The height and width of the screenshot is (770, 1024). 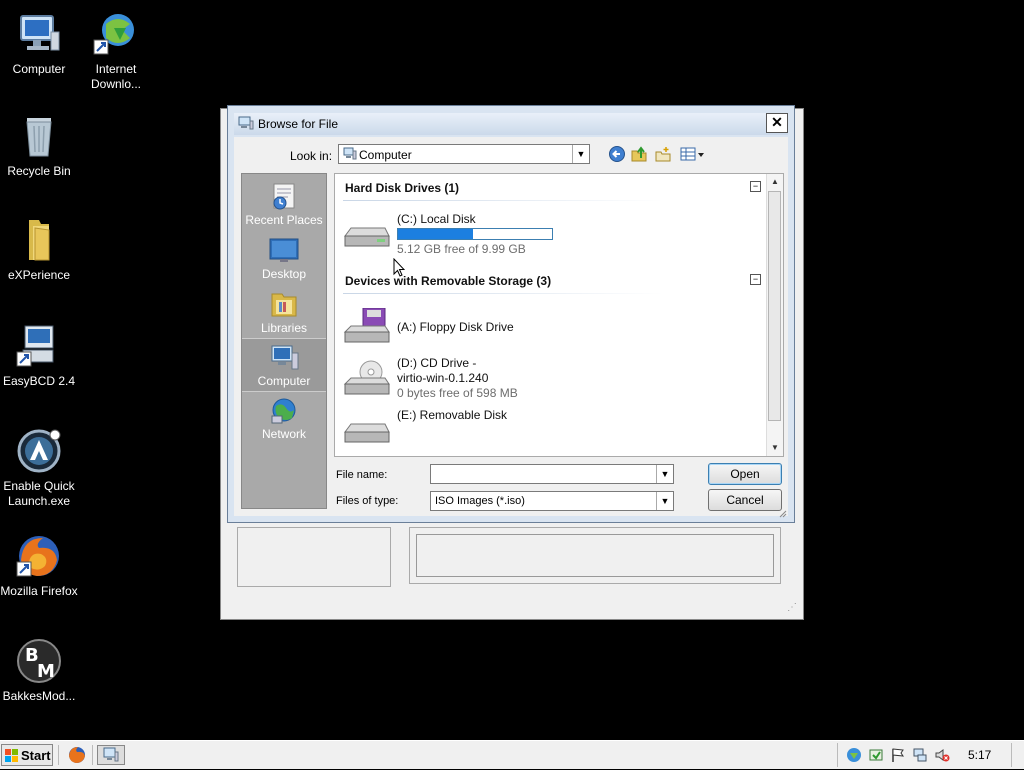 I want to click on back-button, so click(x=617, y=154).